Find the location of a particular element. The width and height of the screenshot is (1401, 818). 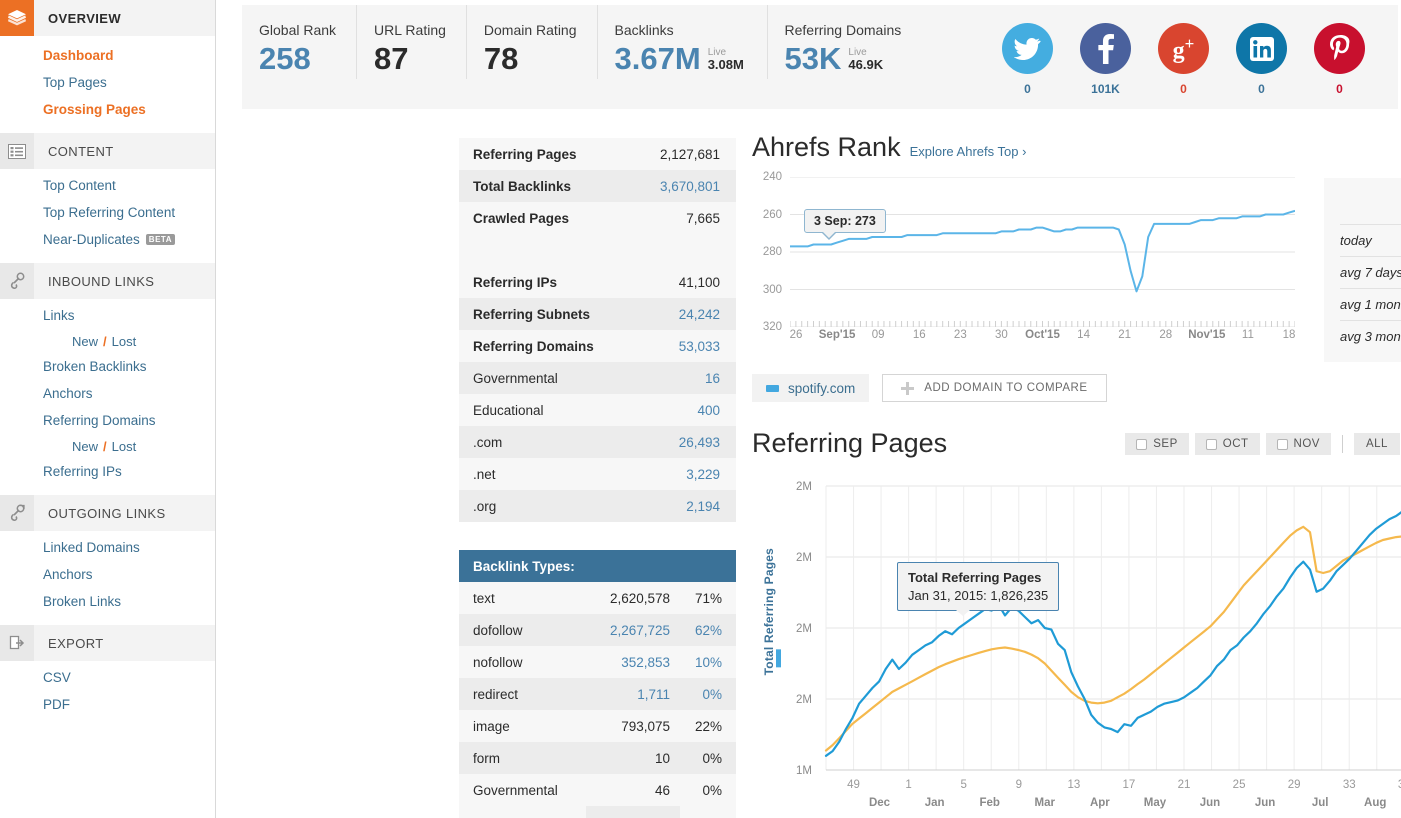

pinterest-icon is located at coordinates (1339, 48).